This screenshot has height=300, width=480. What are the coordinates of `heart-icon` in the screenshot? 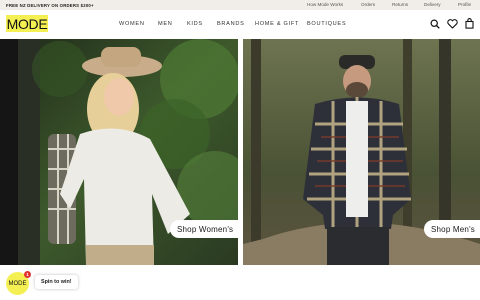 It's located at (452, 23).